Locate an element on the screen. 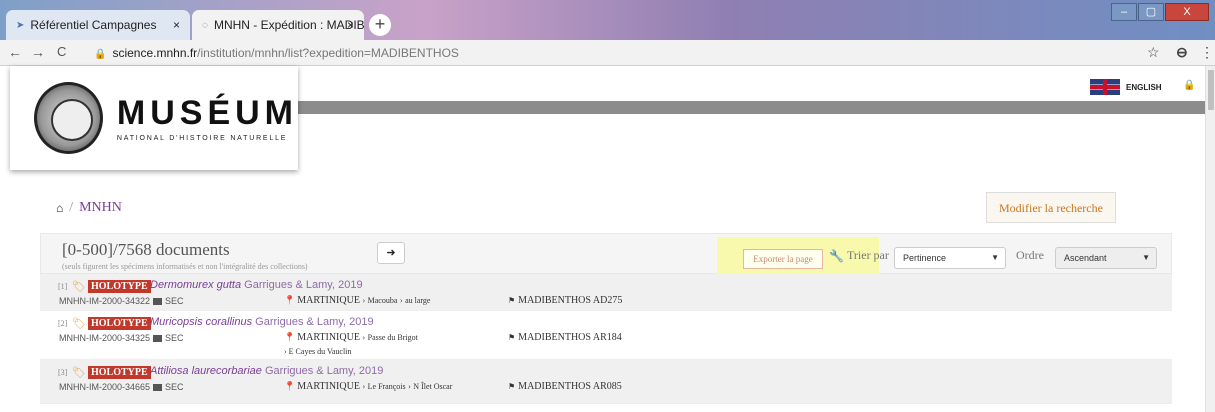  scrollbar is located at coordinates (1210, 239).